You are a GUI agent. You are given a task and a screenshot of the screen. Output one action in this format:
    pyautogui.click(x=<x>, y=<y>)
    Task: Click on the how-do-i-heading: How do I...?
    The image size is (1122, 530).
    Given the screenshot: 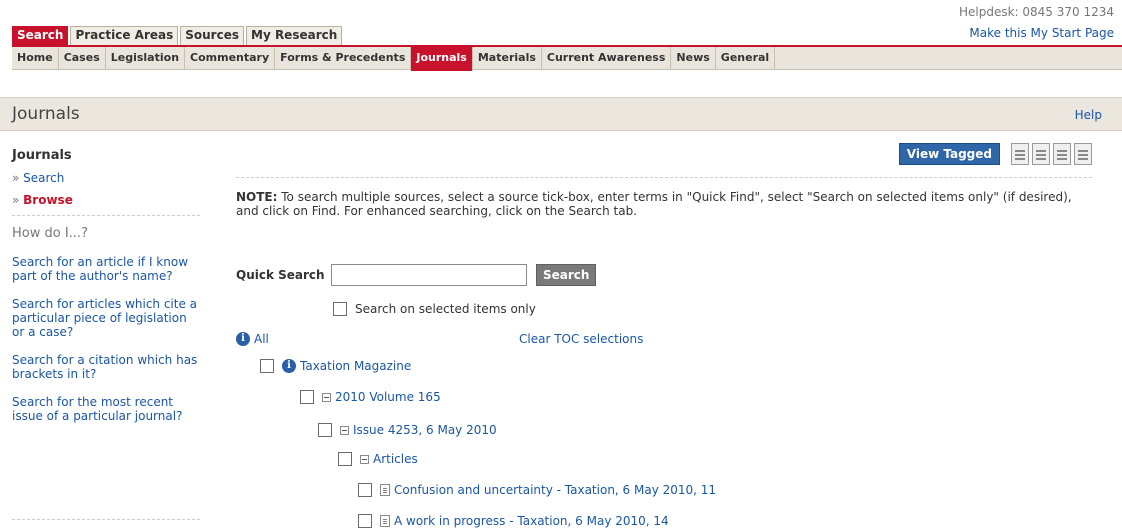 What is the action you would take?
    pyautogui.click(x=50, y=233)
    